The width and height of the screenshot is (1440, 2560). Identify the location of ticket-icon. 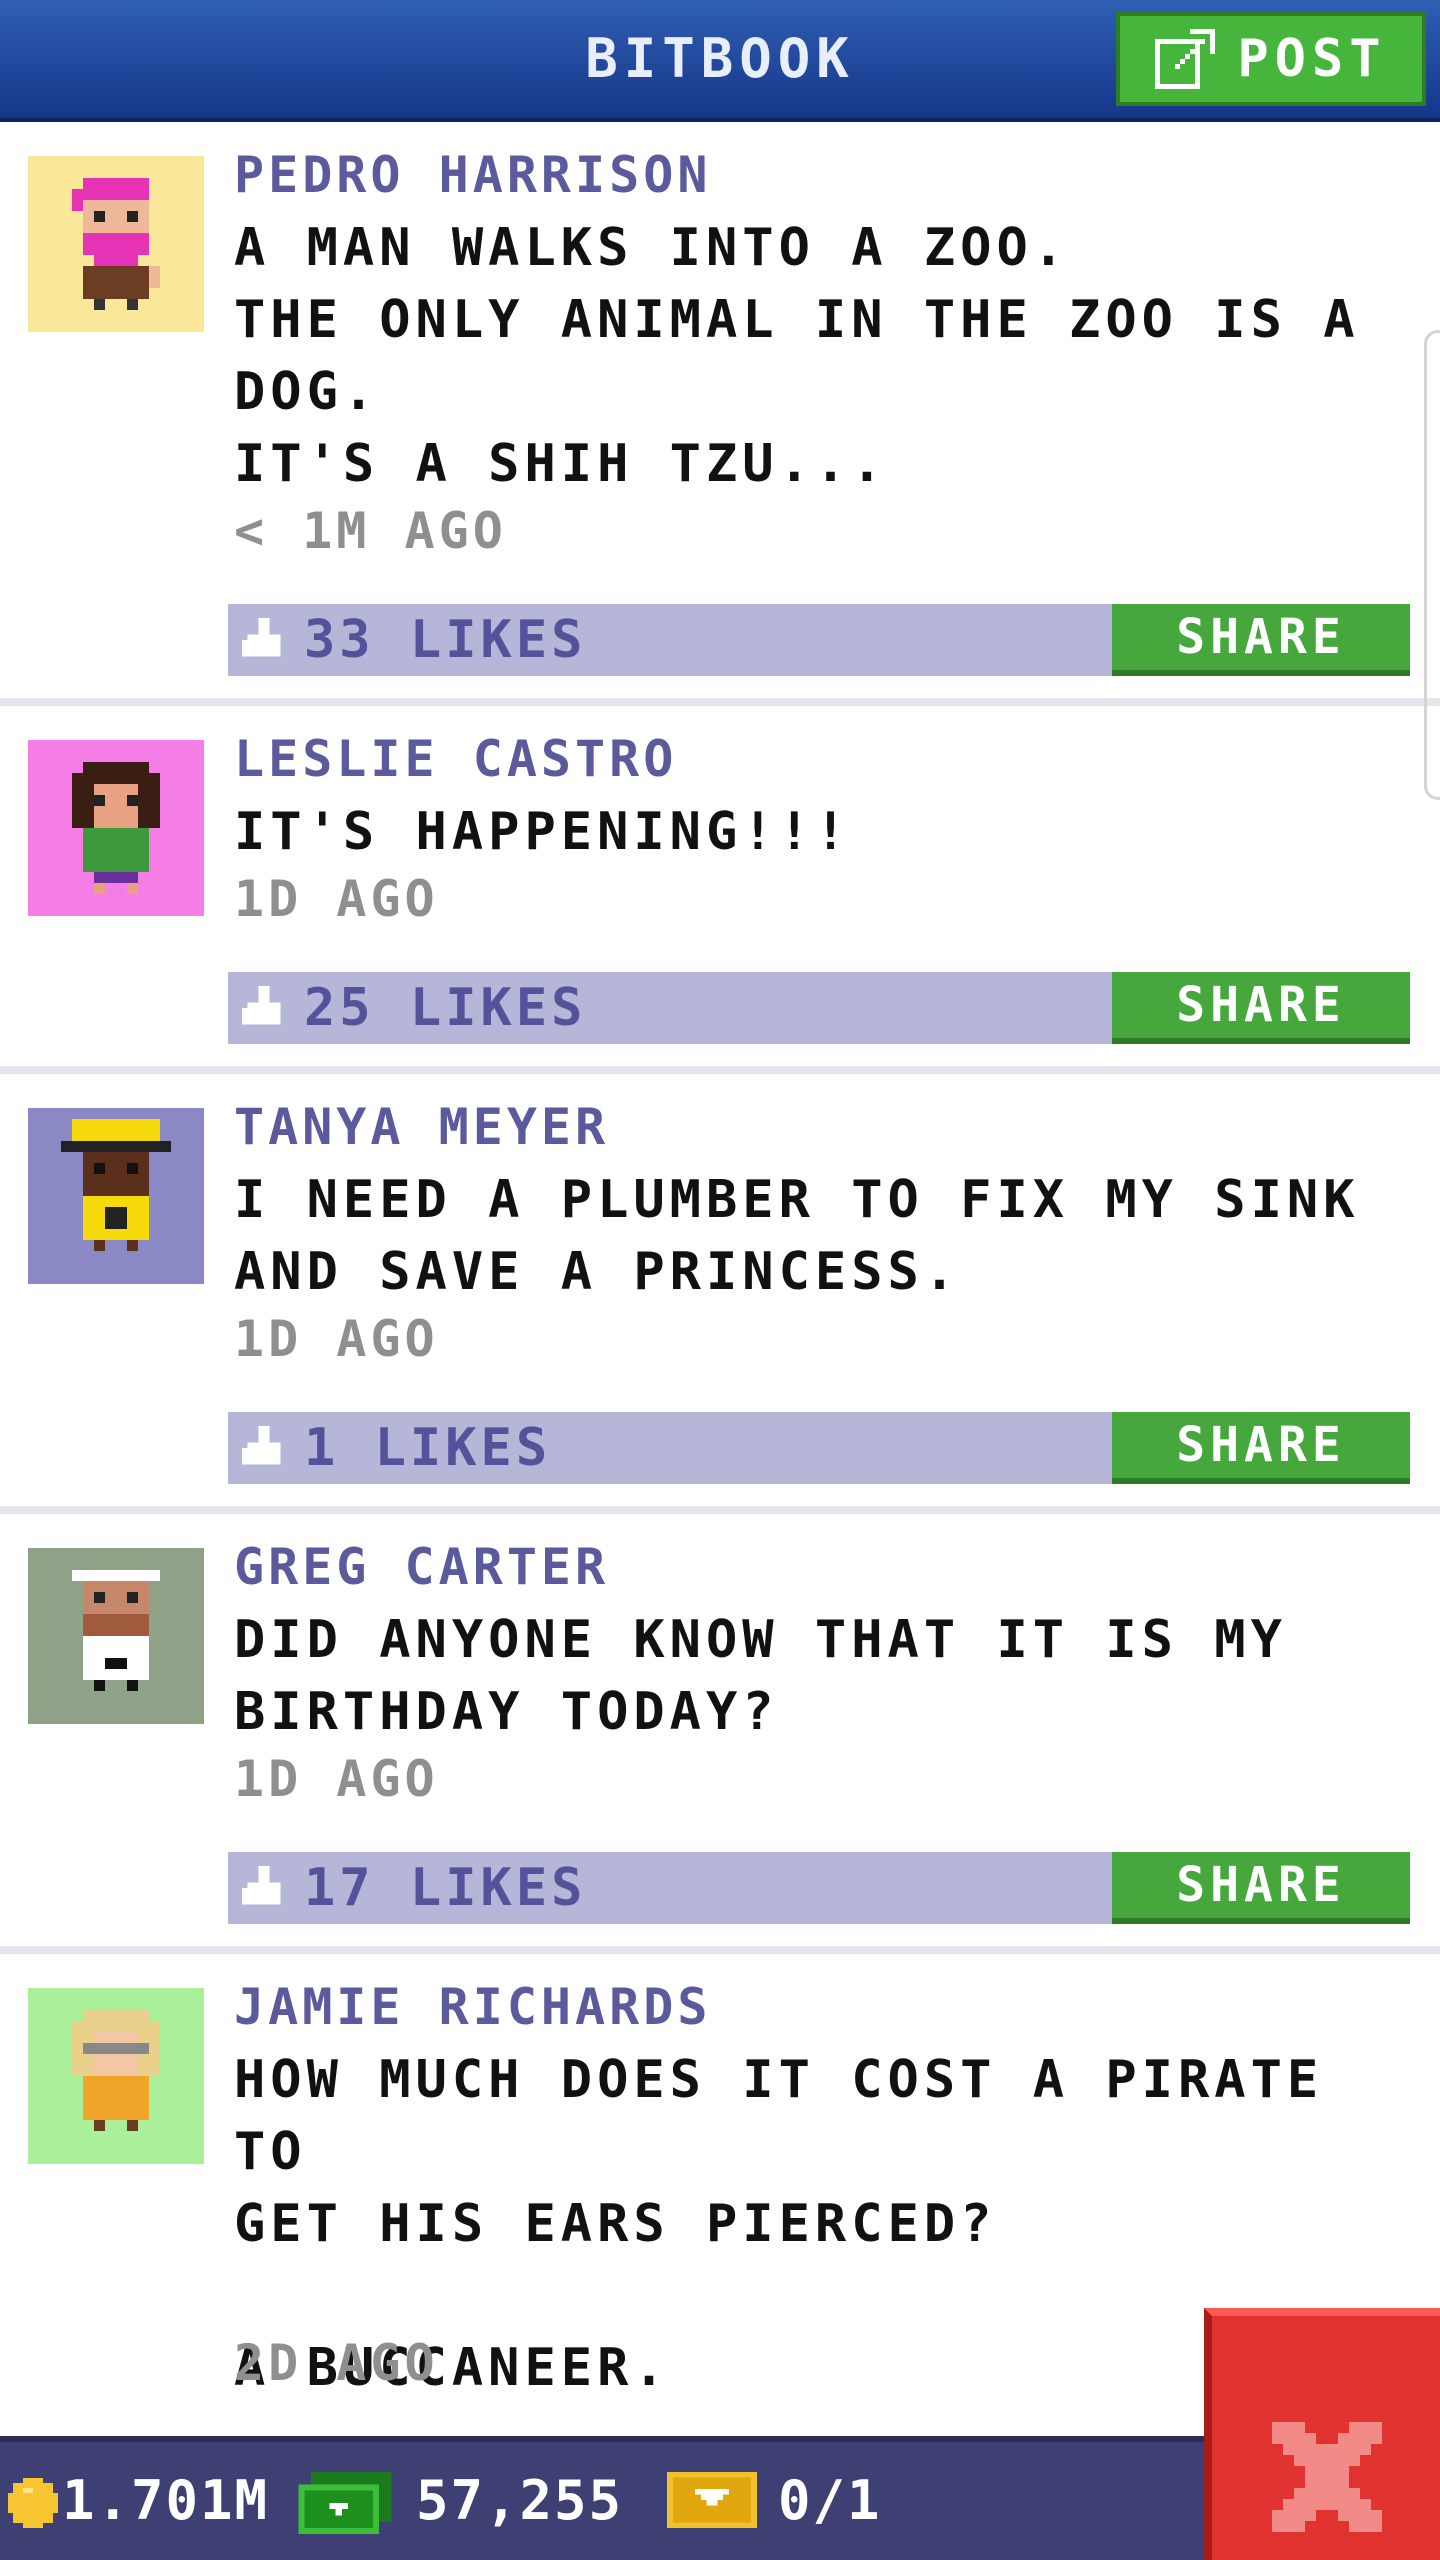
(712, 2500).